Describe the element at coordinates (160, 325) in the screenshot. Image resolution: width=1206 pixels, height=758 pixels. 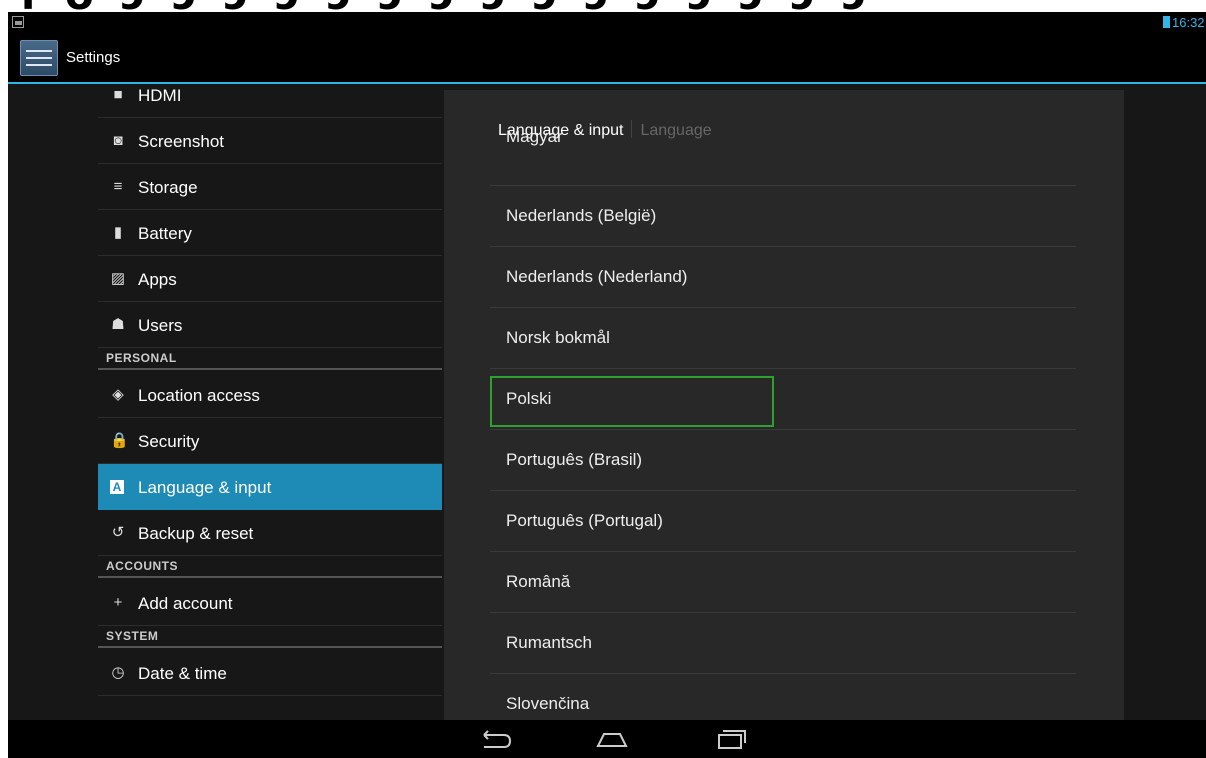
I see `menu-item-label: Users` at that location.